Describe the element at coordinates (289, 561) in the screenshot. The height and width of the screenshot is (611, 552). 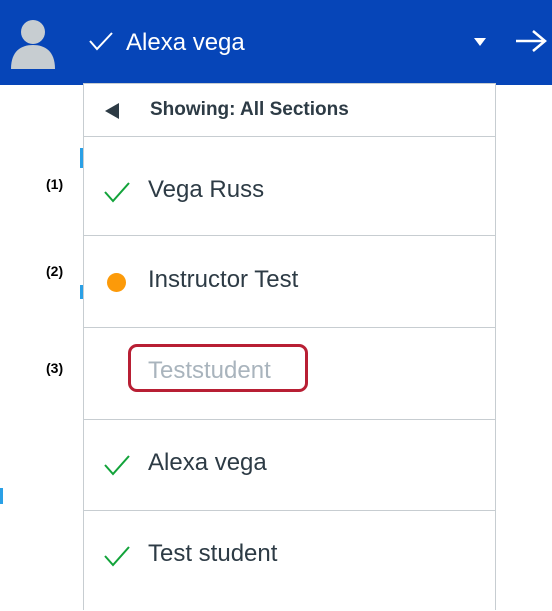
I see `student-row-test-student: Test student` at that location.